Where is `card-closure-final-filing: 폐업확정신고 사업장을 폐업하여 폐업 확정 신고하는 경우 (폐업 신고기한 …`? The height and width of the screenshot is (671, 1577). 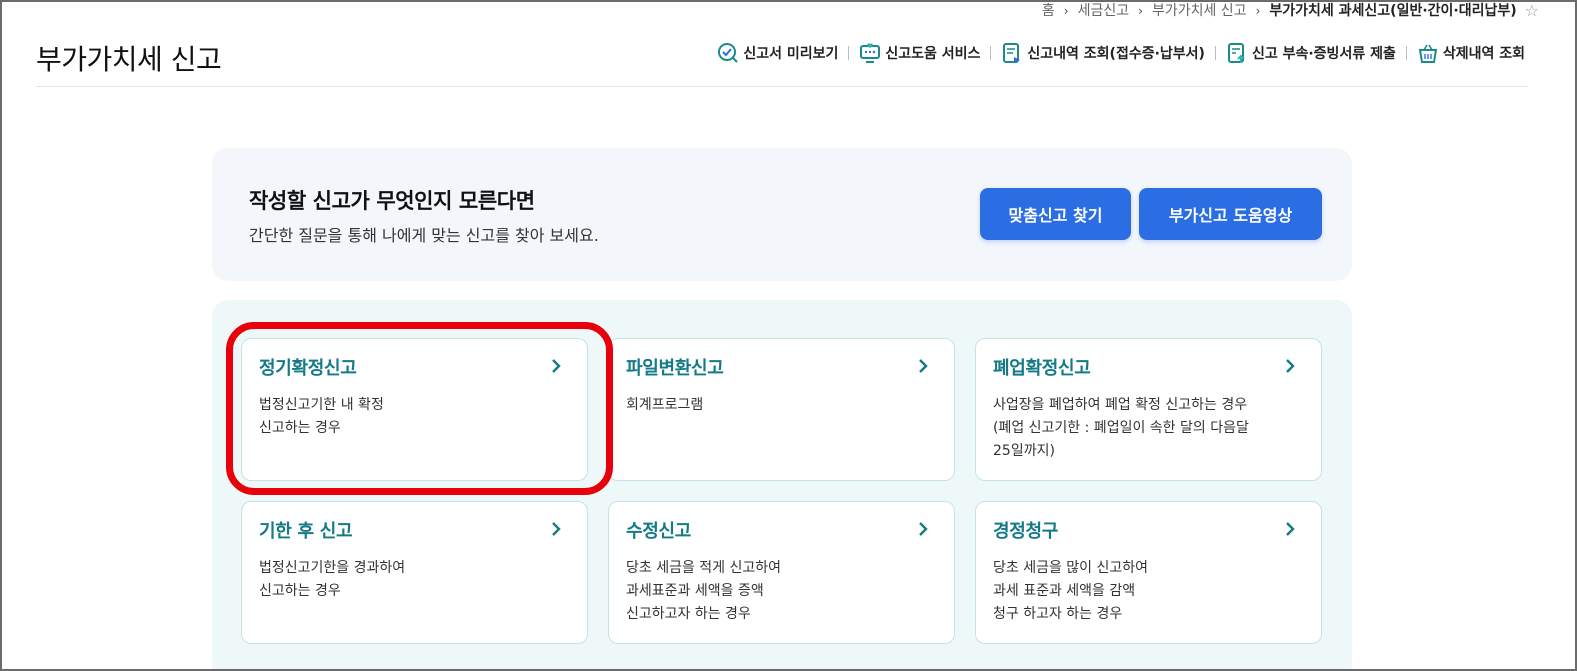
card-closure-final-filing: 폐업확정신고 사업장을 폐업하여 폐업 확정 신고하는 경우 (폐업 신고기한 … is located at coordinates (1148, 409).